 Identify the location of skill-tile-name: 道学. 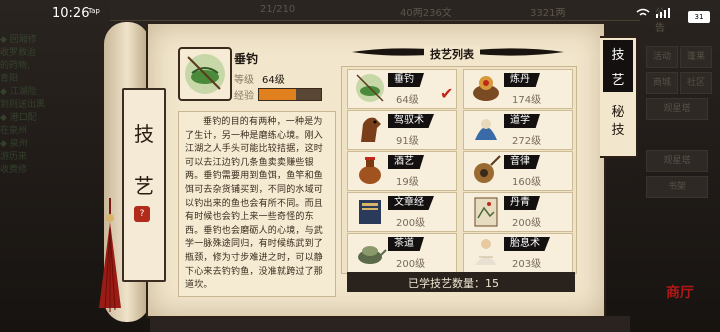
(522, 121).